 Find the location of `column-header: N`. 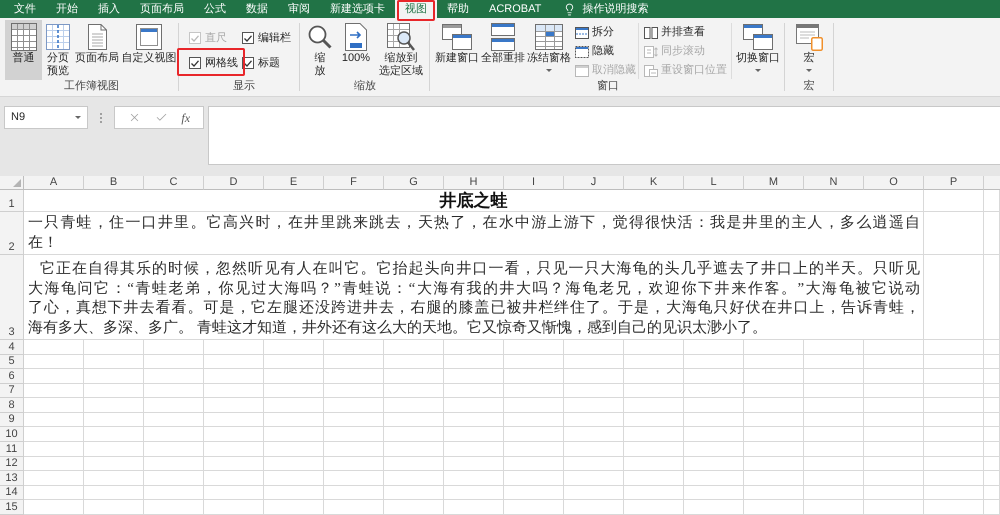

column-header: N is located at coordinates (834, 183).